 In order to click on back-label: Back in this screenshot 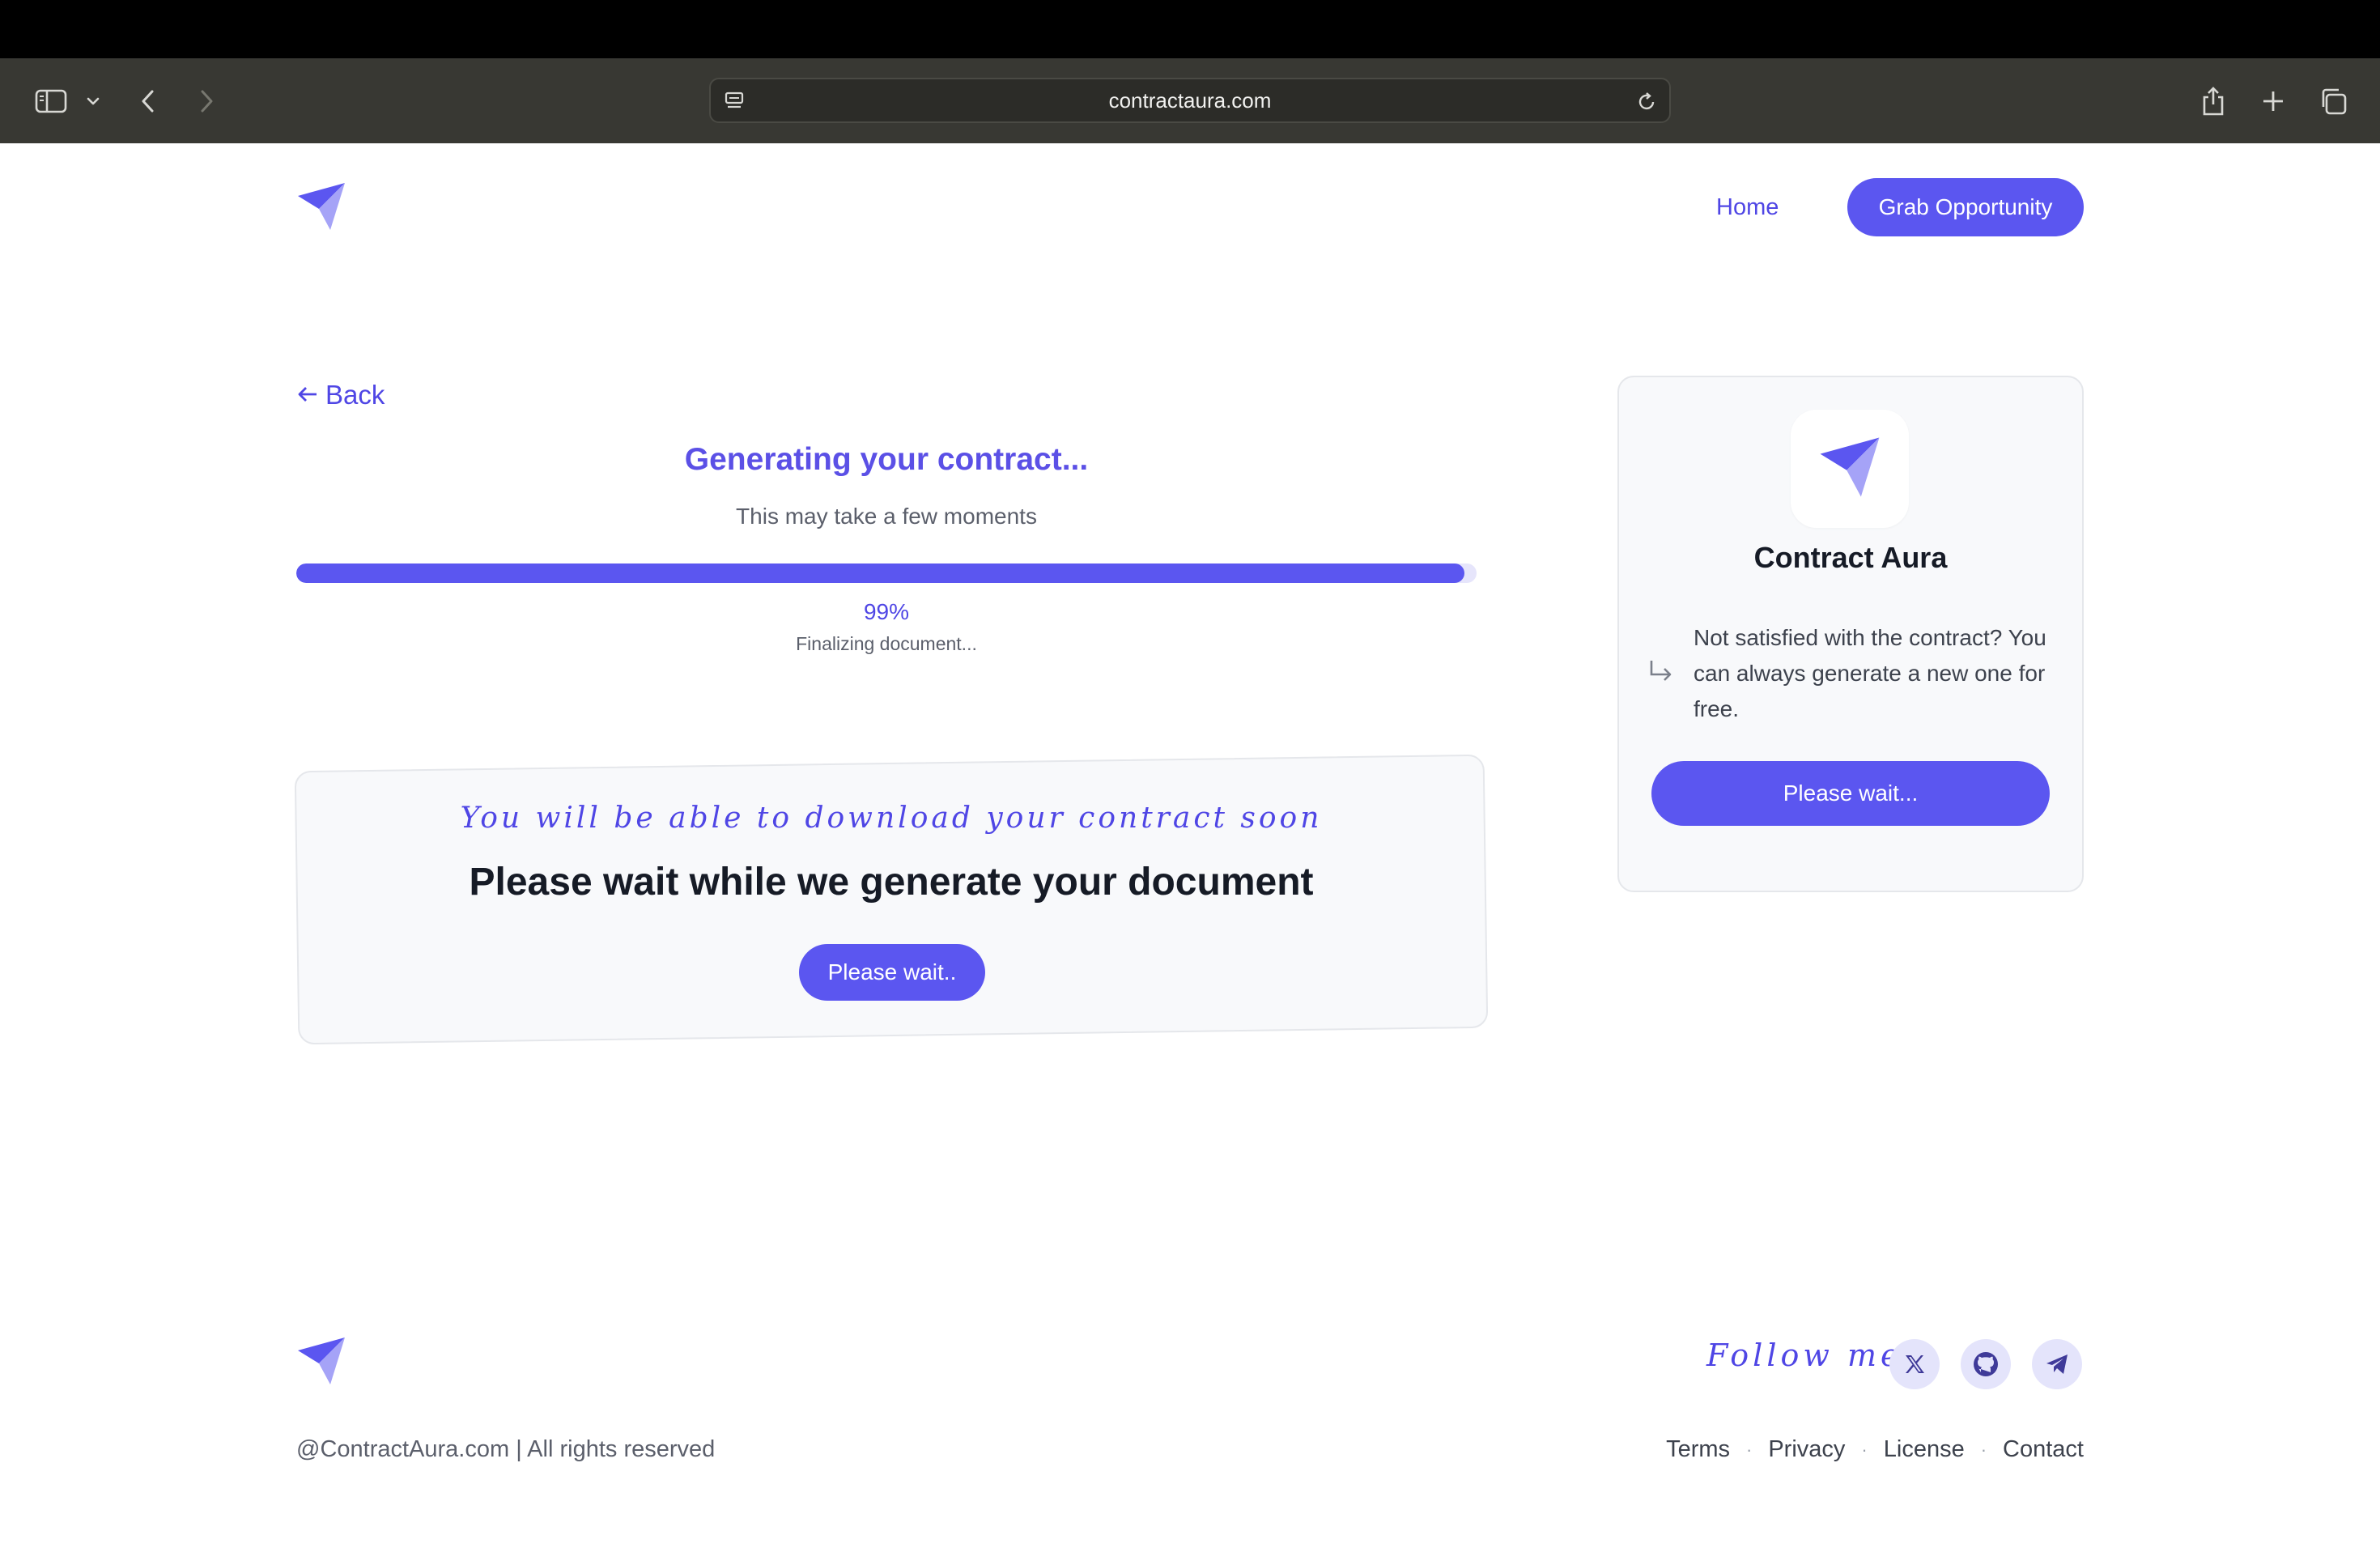, I will do `click(355, 395)`.